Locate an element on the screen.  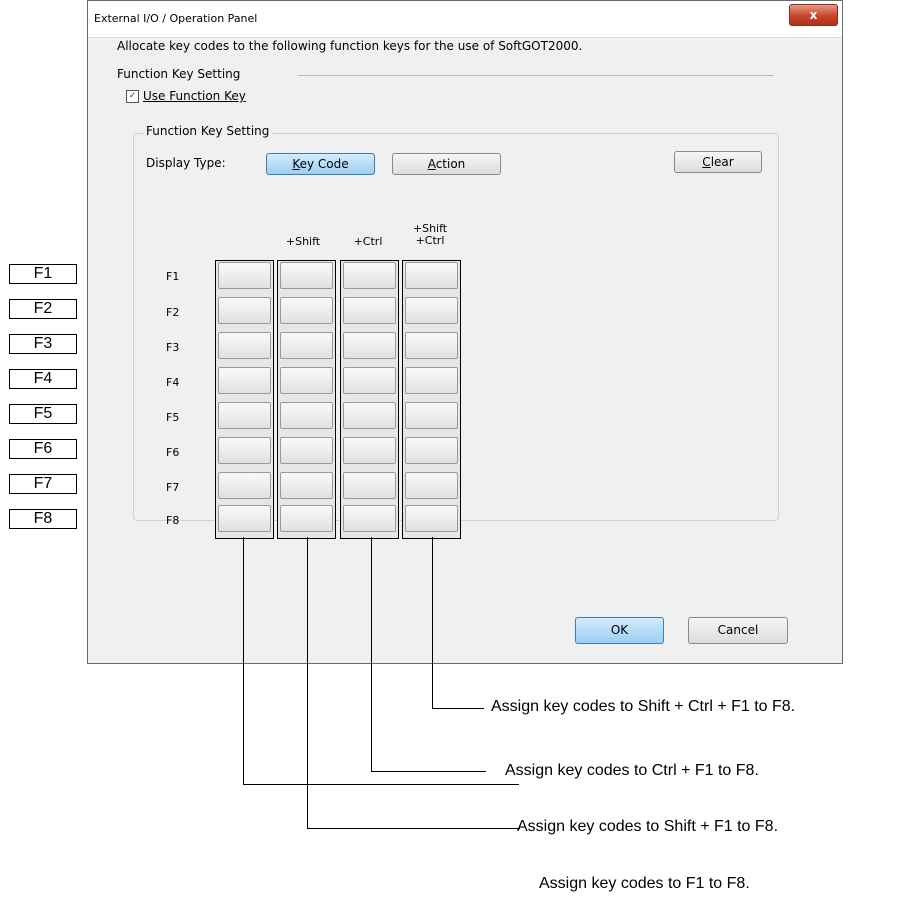
key-button-shift-f5 is located at coordinates (306, 415).